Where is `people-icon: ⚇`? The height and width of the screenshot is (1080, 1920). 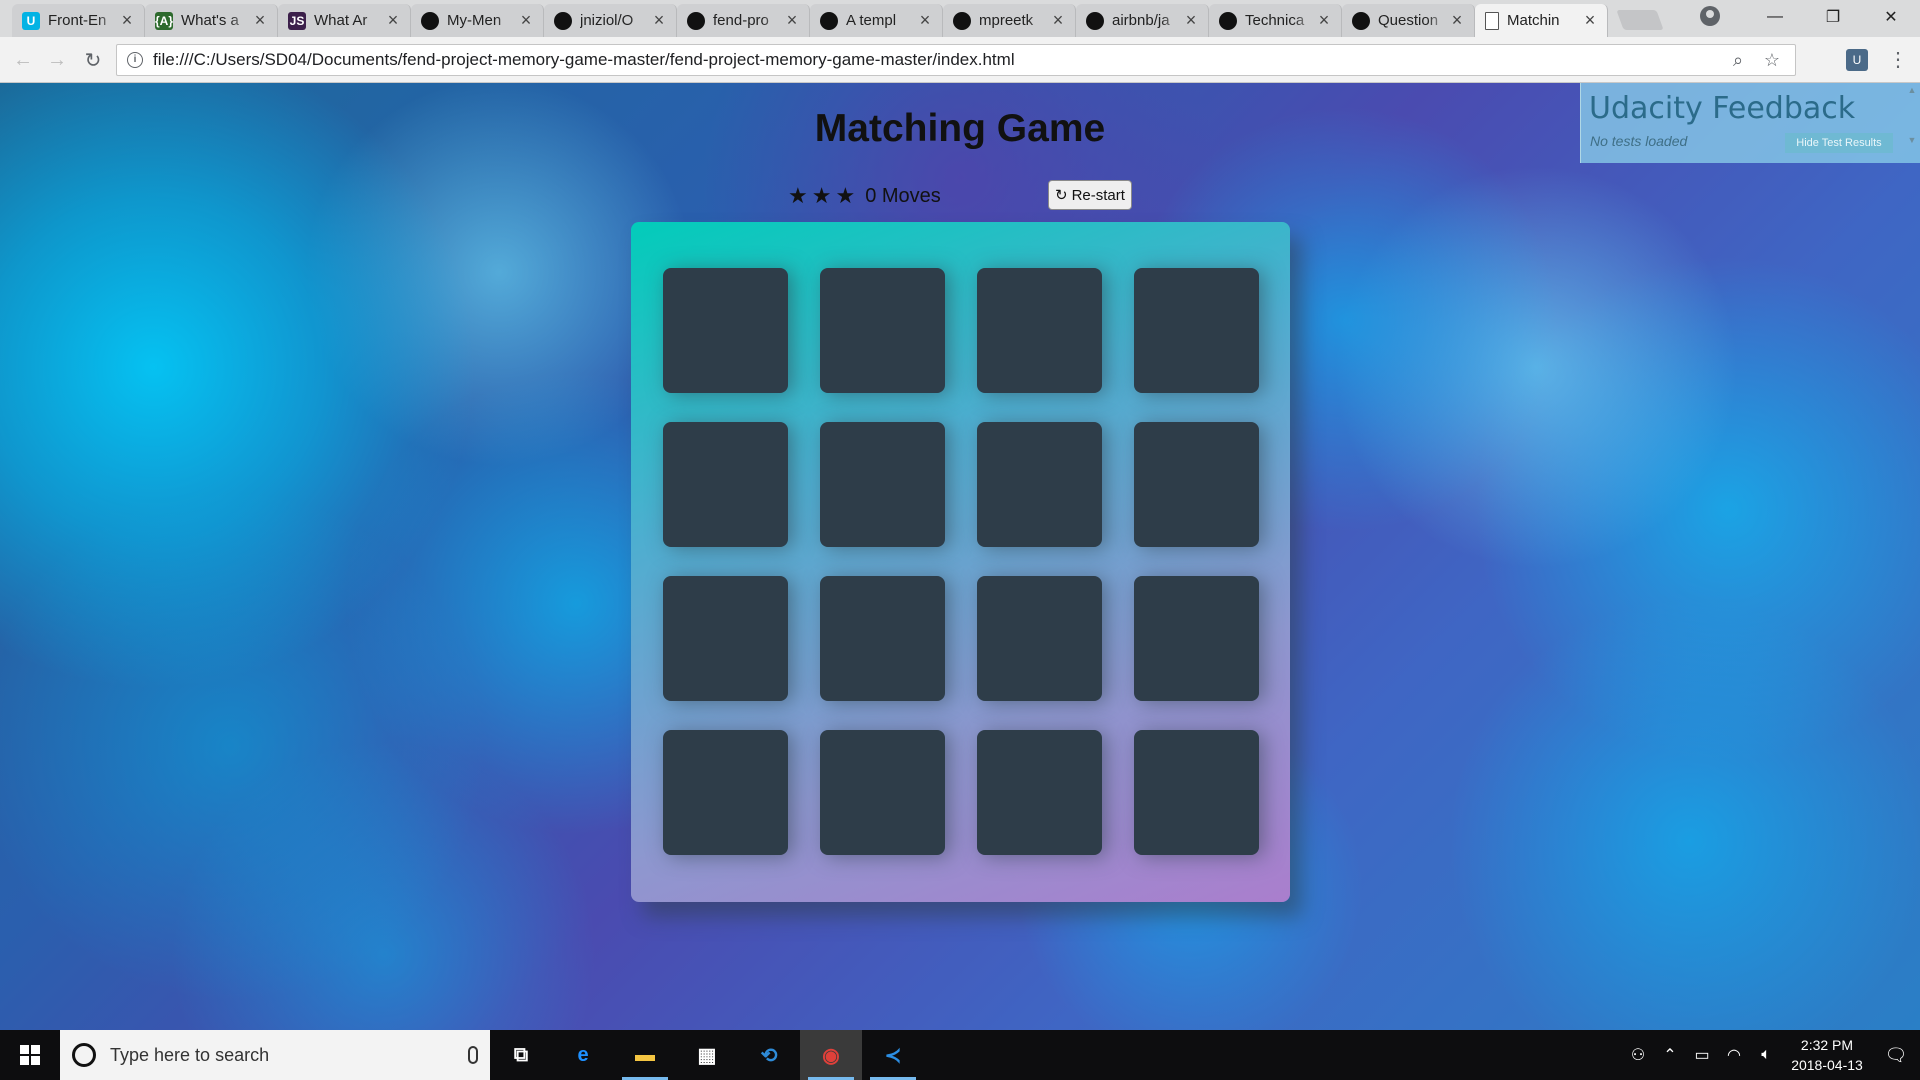 people-icon: ⚇ is located at coordinates (1638, 1055).